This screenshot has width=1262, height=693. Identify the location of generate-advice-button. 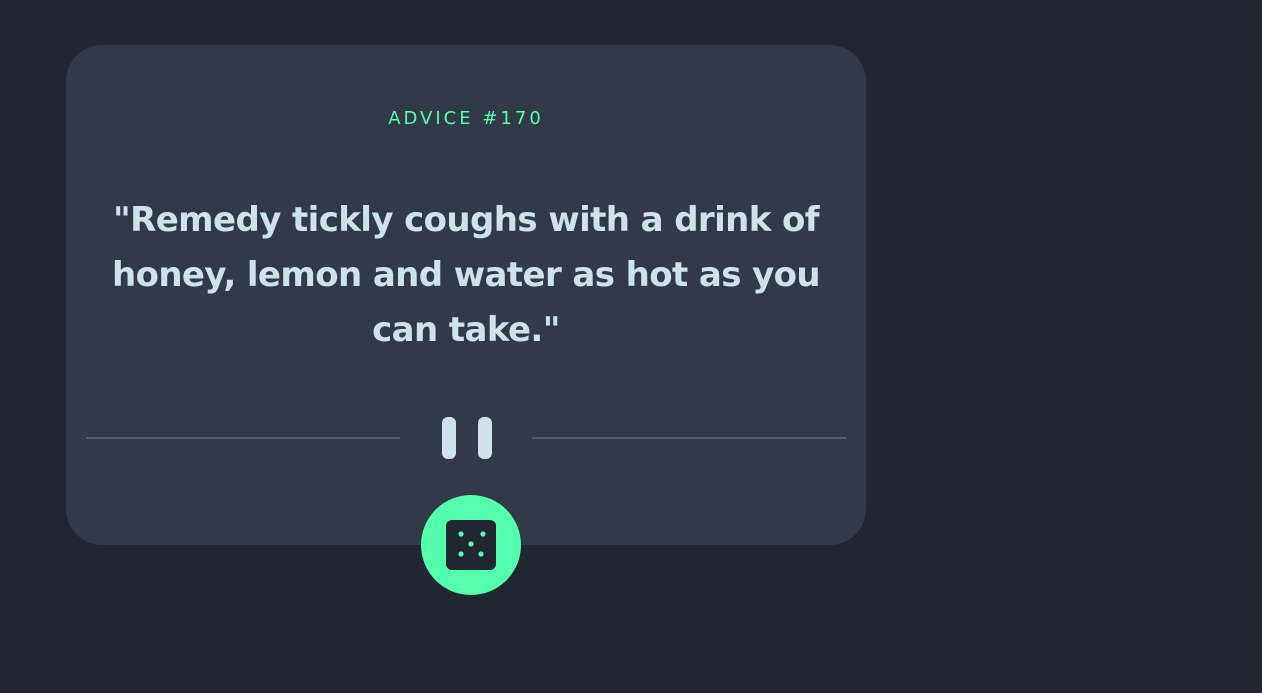
(471, 545).